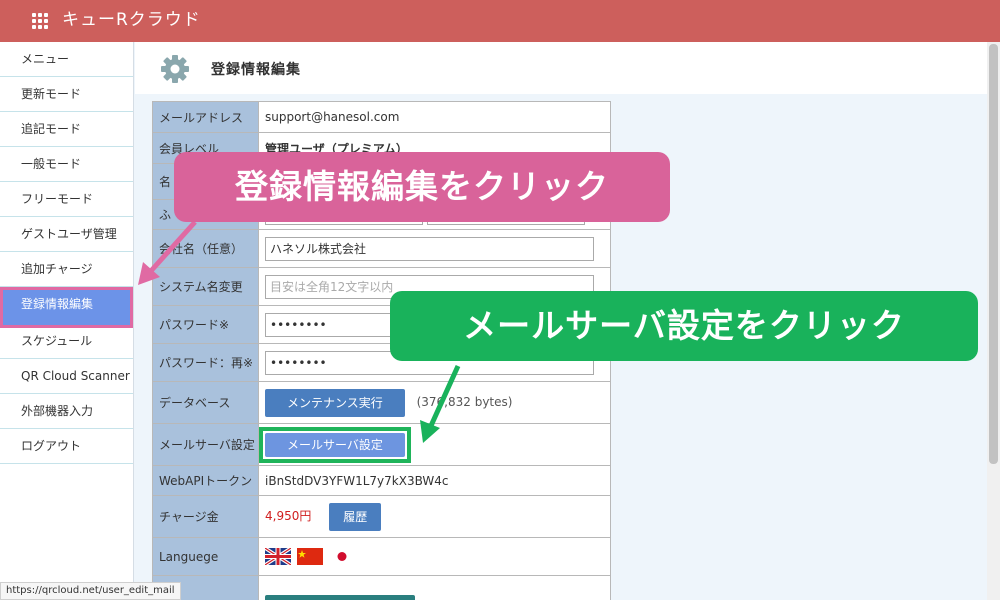 The image size is (1000, 600). I want to click on sidebar-item-general-mode: 一般モード, so click(66, 164).